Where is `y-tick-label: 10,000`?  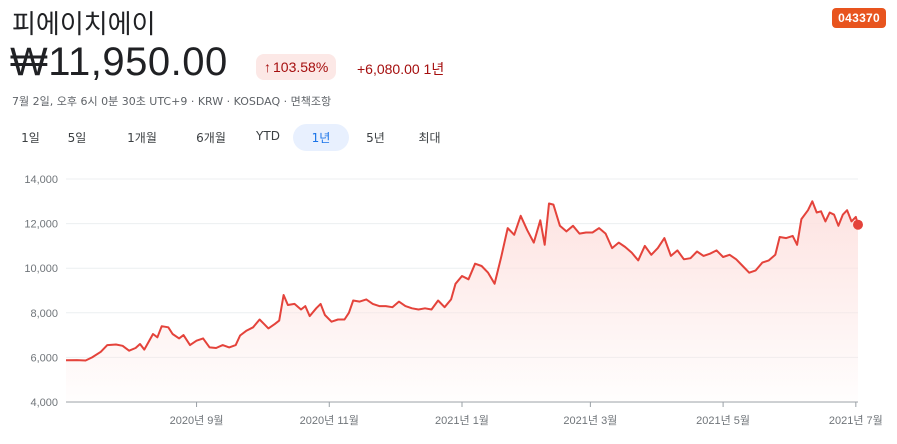
y-tick-label: 10,000 is located at coordinates (41, 269).